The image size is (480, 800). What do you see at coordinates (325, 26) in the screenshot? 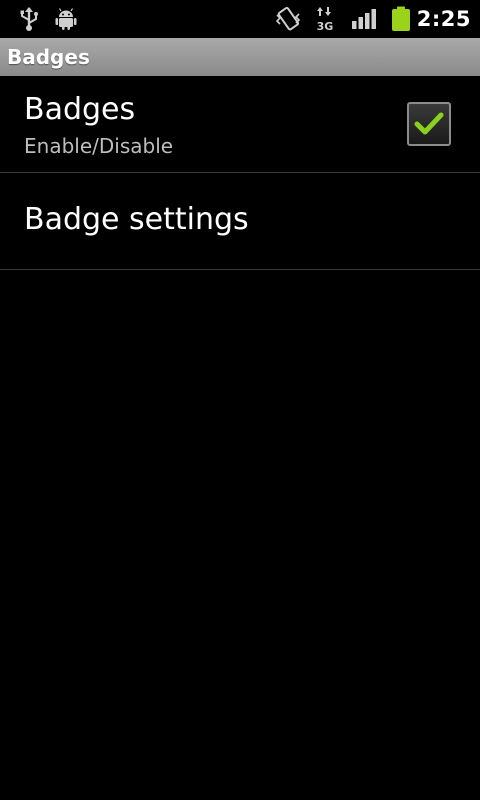
I see `svg-text: 3G` at bounding box center [325, 26].